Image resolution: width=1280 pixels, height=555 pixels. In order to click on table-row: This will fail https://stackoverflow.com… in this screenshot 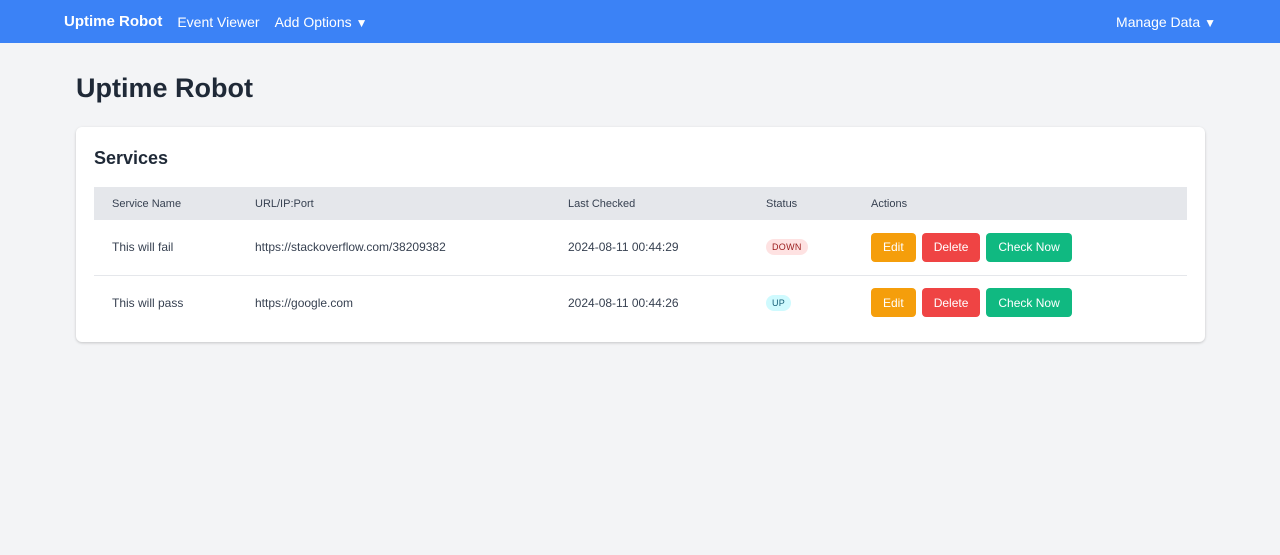, I will do `click(640, 247)`.